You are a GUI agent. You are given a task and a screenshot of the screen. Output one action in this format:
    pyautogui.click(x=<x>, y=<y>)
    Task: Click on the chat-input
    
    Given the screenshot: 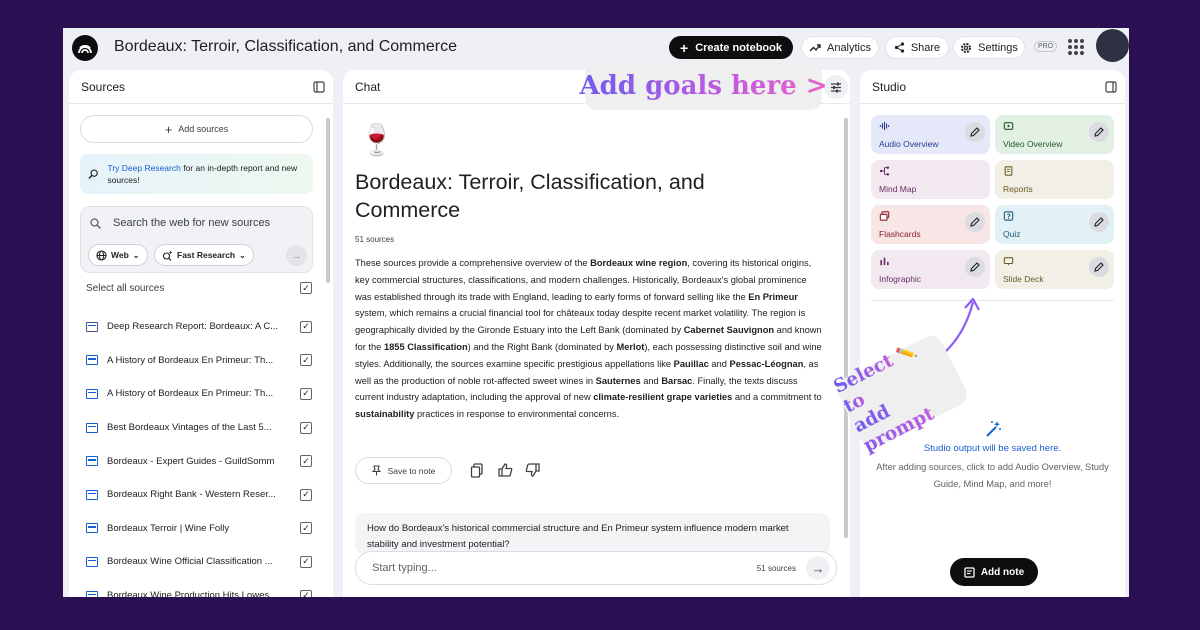 What is the action you would take?
    pyautogui.click(x=564, y=568)
    